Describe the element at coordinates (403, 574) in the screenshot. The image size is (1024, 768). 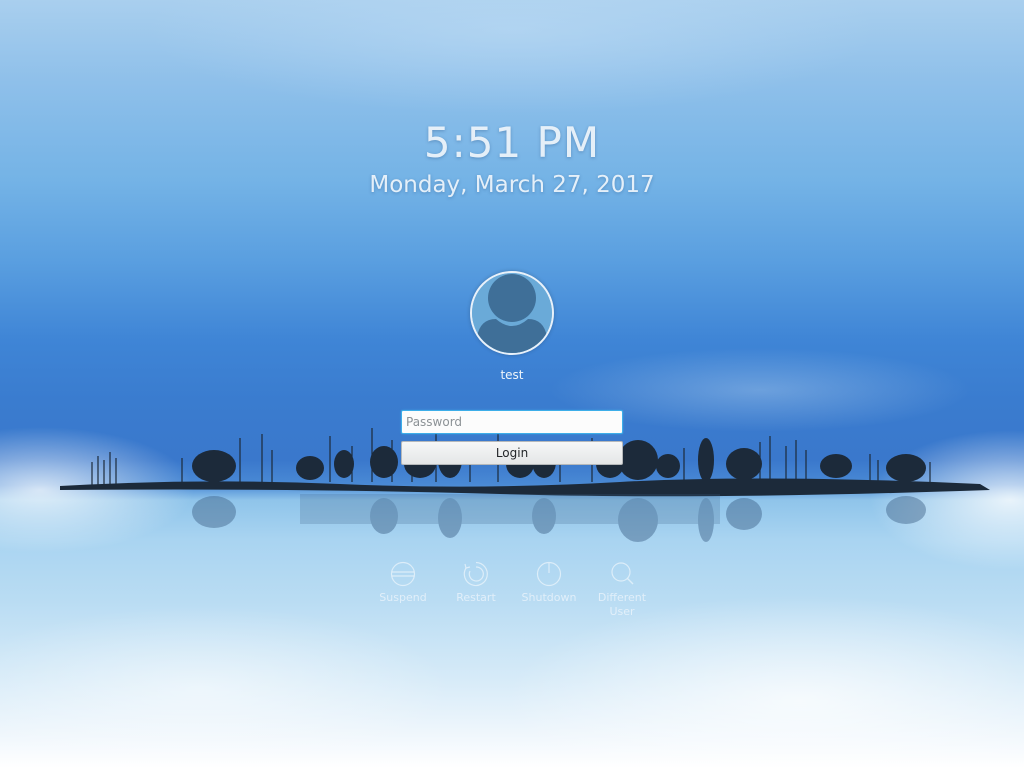
I see `suspend-icon` at that location.